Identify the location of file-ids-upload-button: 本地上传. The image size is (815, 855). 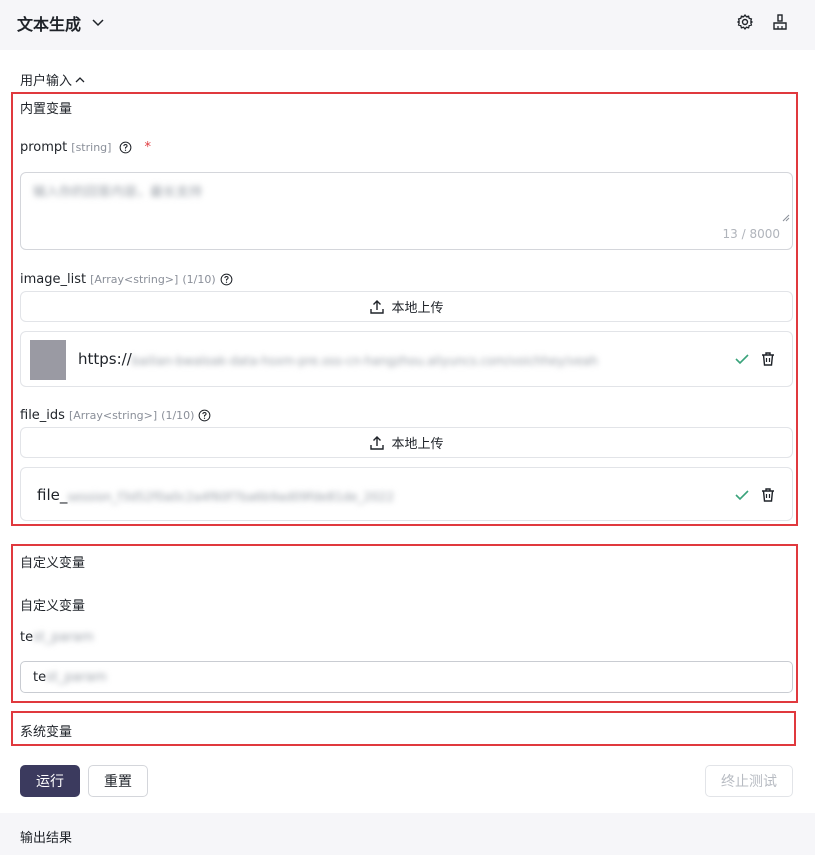
(406, 442).